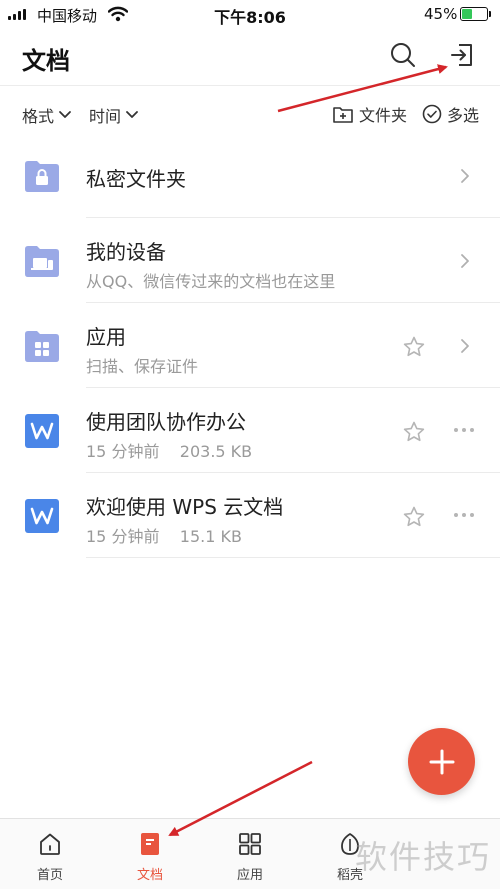 This screenshot has height=889, width=500. Describe the element at coordinates (185, 507) in the screenshot. I see `list-item-name: 欢迎使用 WPS 云文档` at that location.